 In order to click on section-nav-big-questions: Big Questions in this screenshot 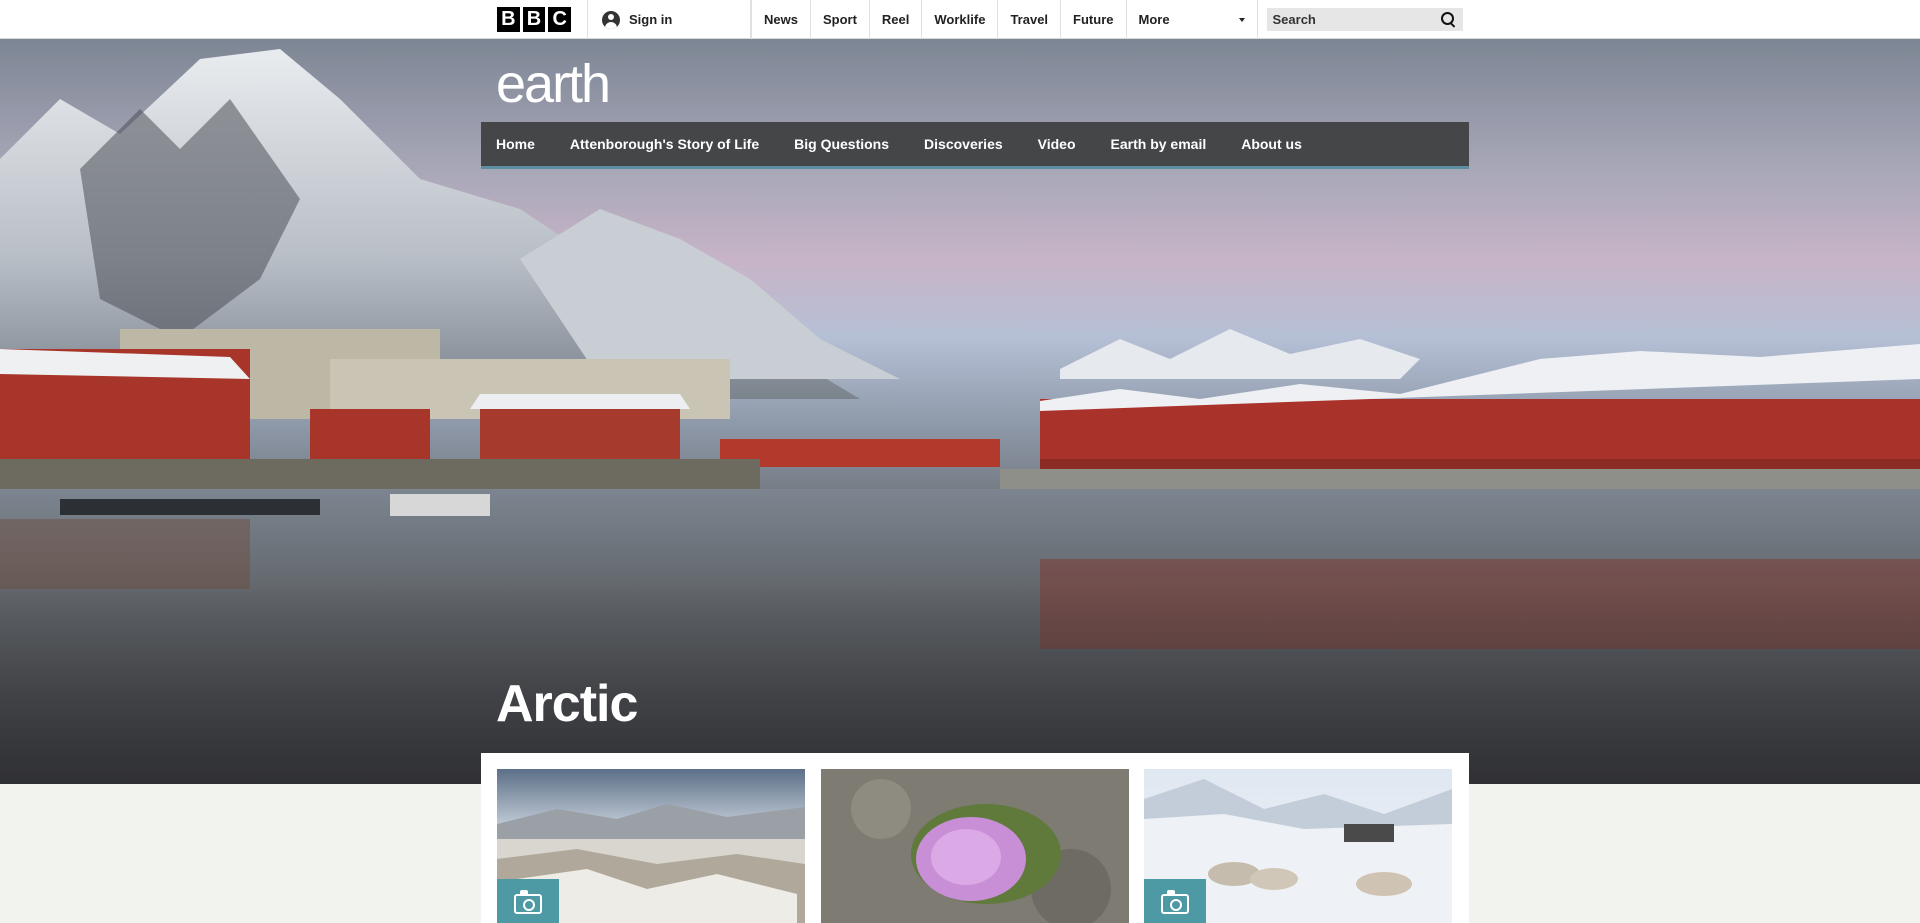, I will do `click(841, 144)`.